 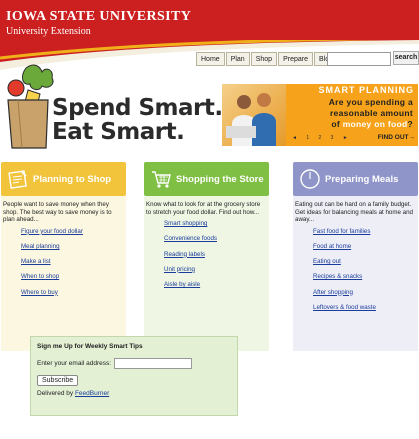 I want to click on link-smart-shopping: Smart shopping, so click(x=215, y=224).